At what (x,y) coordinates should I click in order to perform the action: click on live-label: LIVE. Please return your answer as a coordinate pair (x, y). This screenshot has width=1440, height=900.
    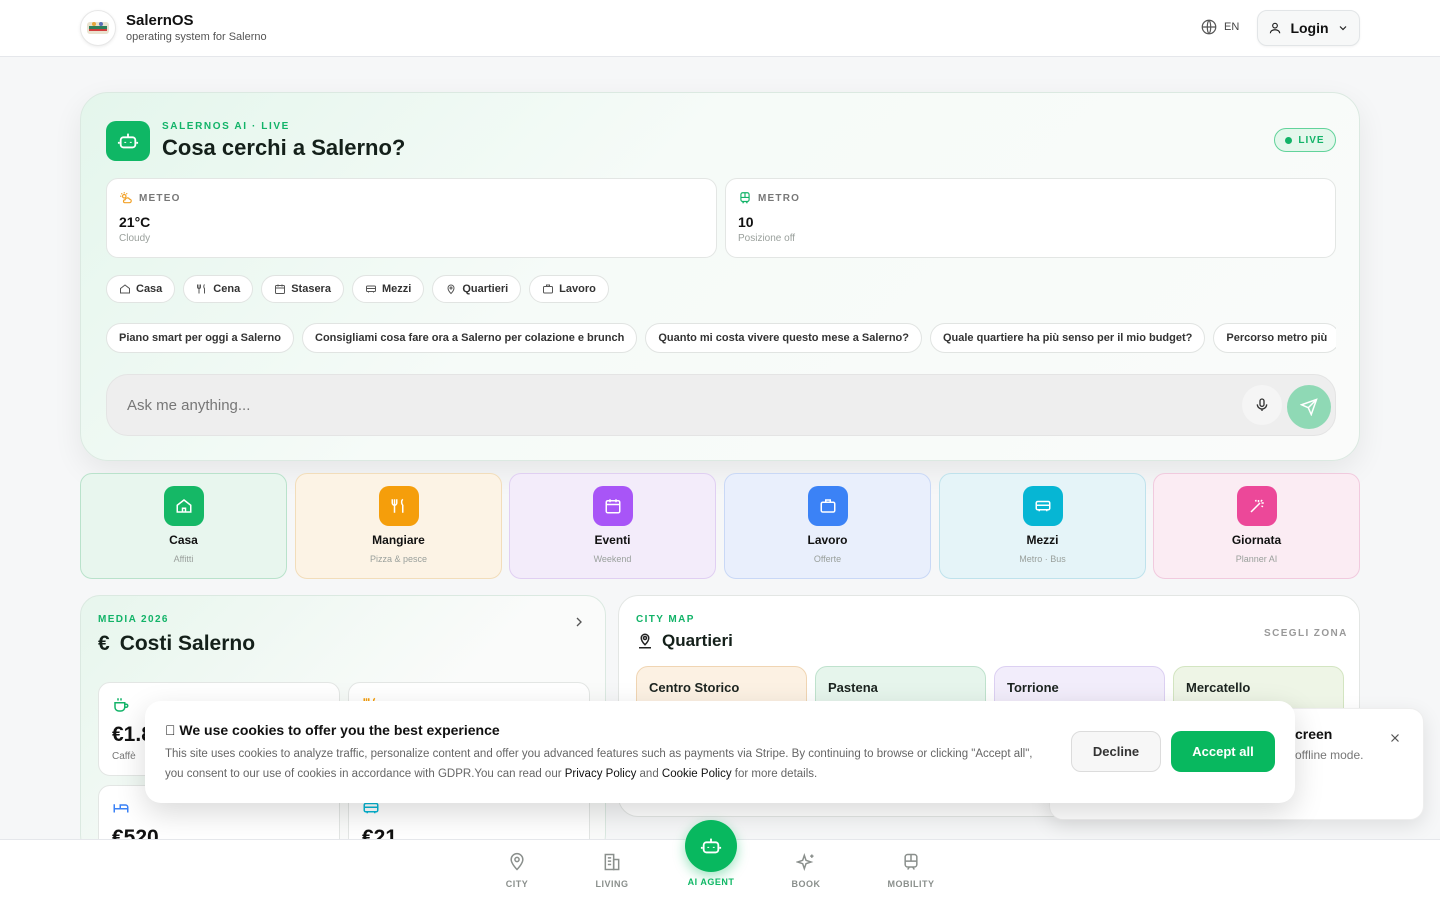
    Looking at the image, I should click on (1311, 140).